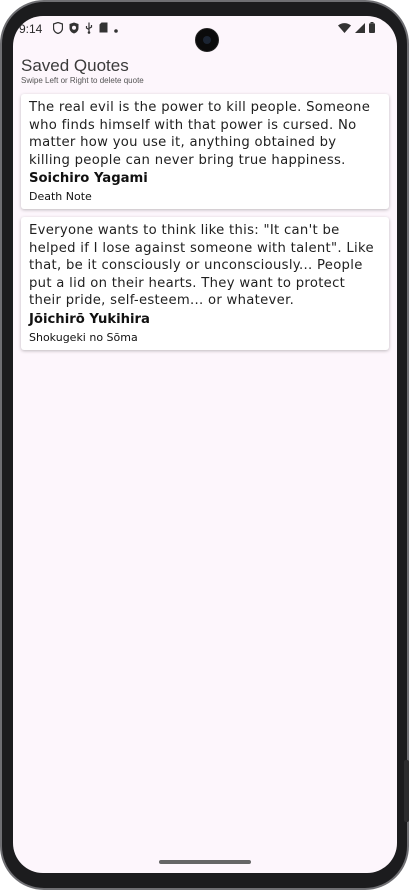  I want to click on quote-source: Death Note, so click(60, 196).